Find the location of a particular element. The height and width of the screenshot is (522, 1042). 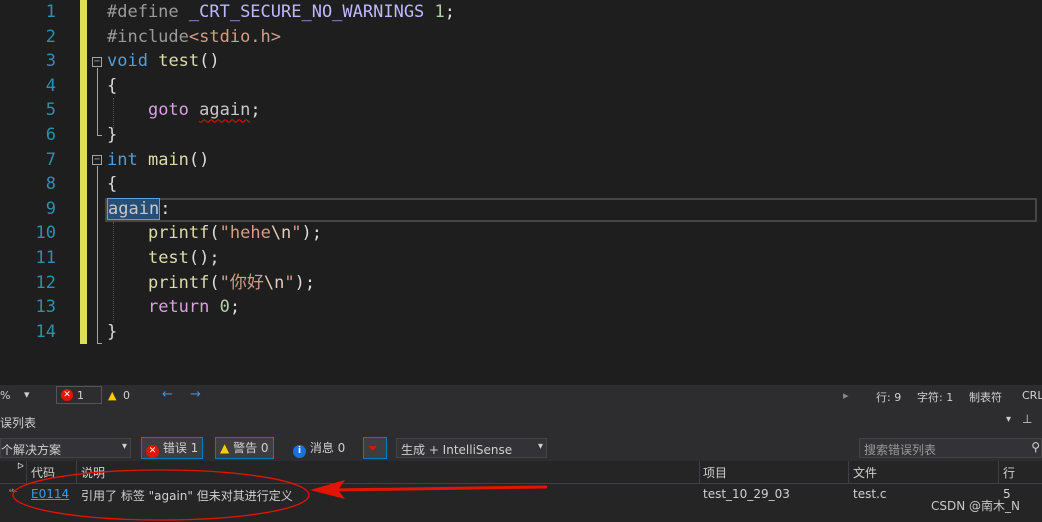

panel-title-bar: 误列表 ▾ ⊥ is located at coordinates (521, 421).